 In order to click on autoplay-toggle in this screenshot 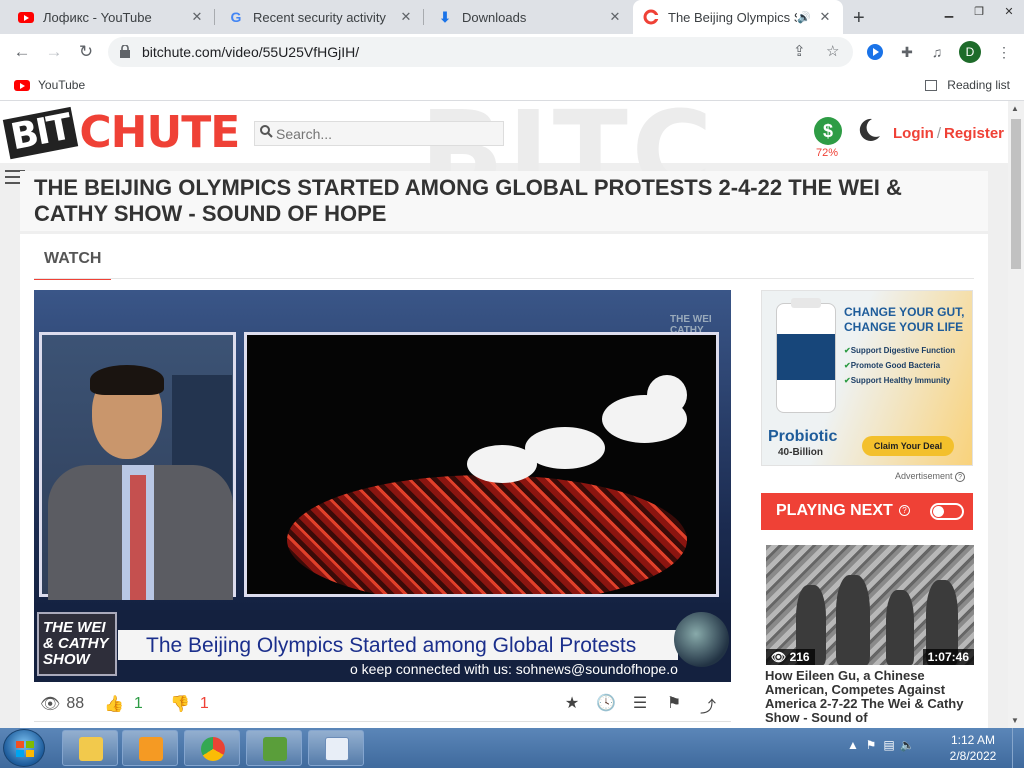, I will do `click(947, 511)`.